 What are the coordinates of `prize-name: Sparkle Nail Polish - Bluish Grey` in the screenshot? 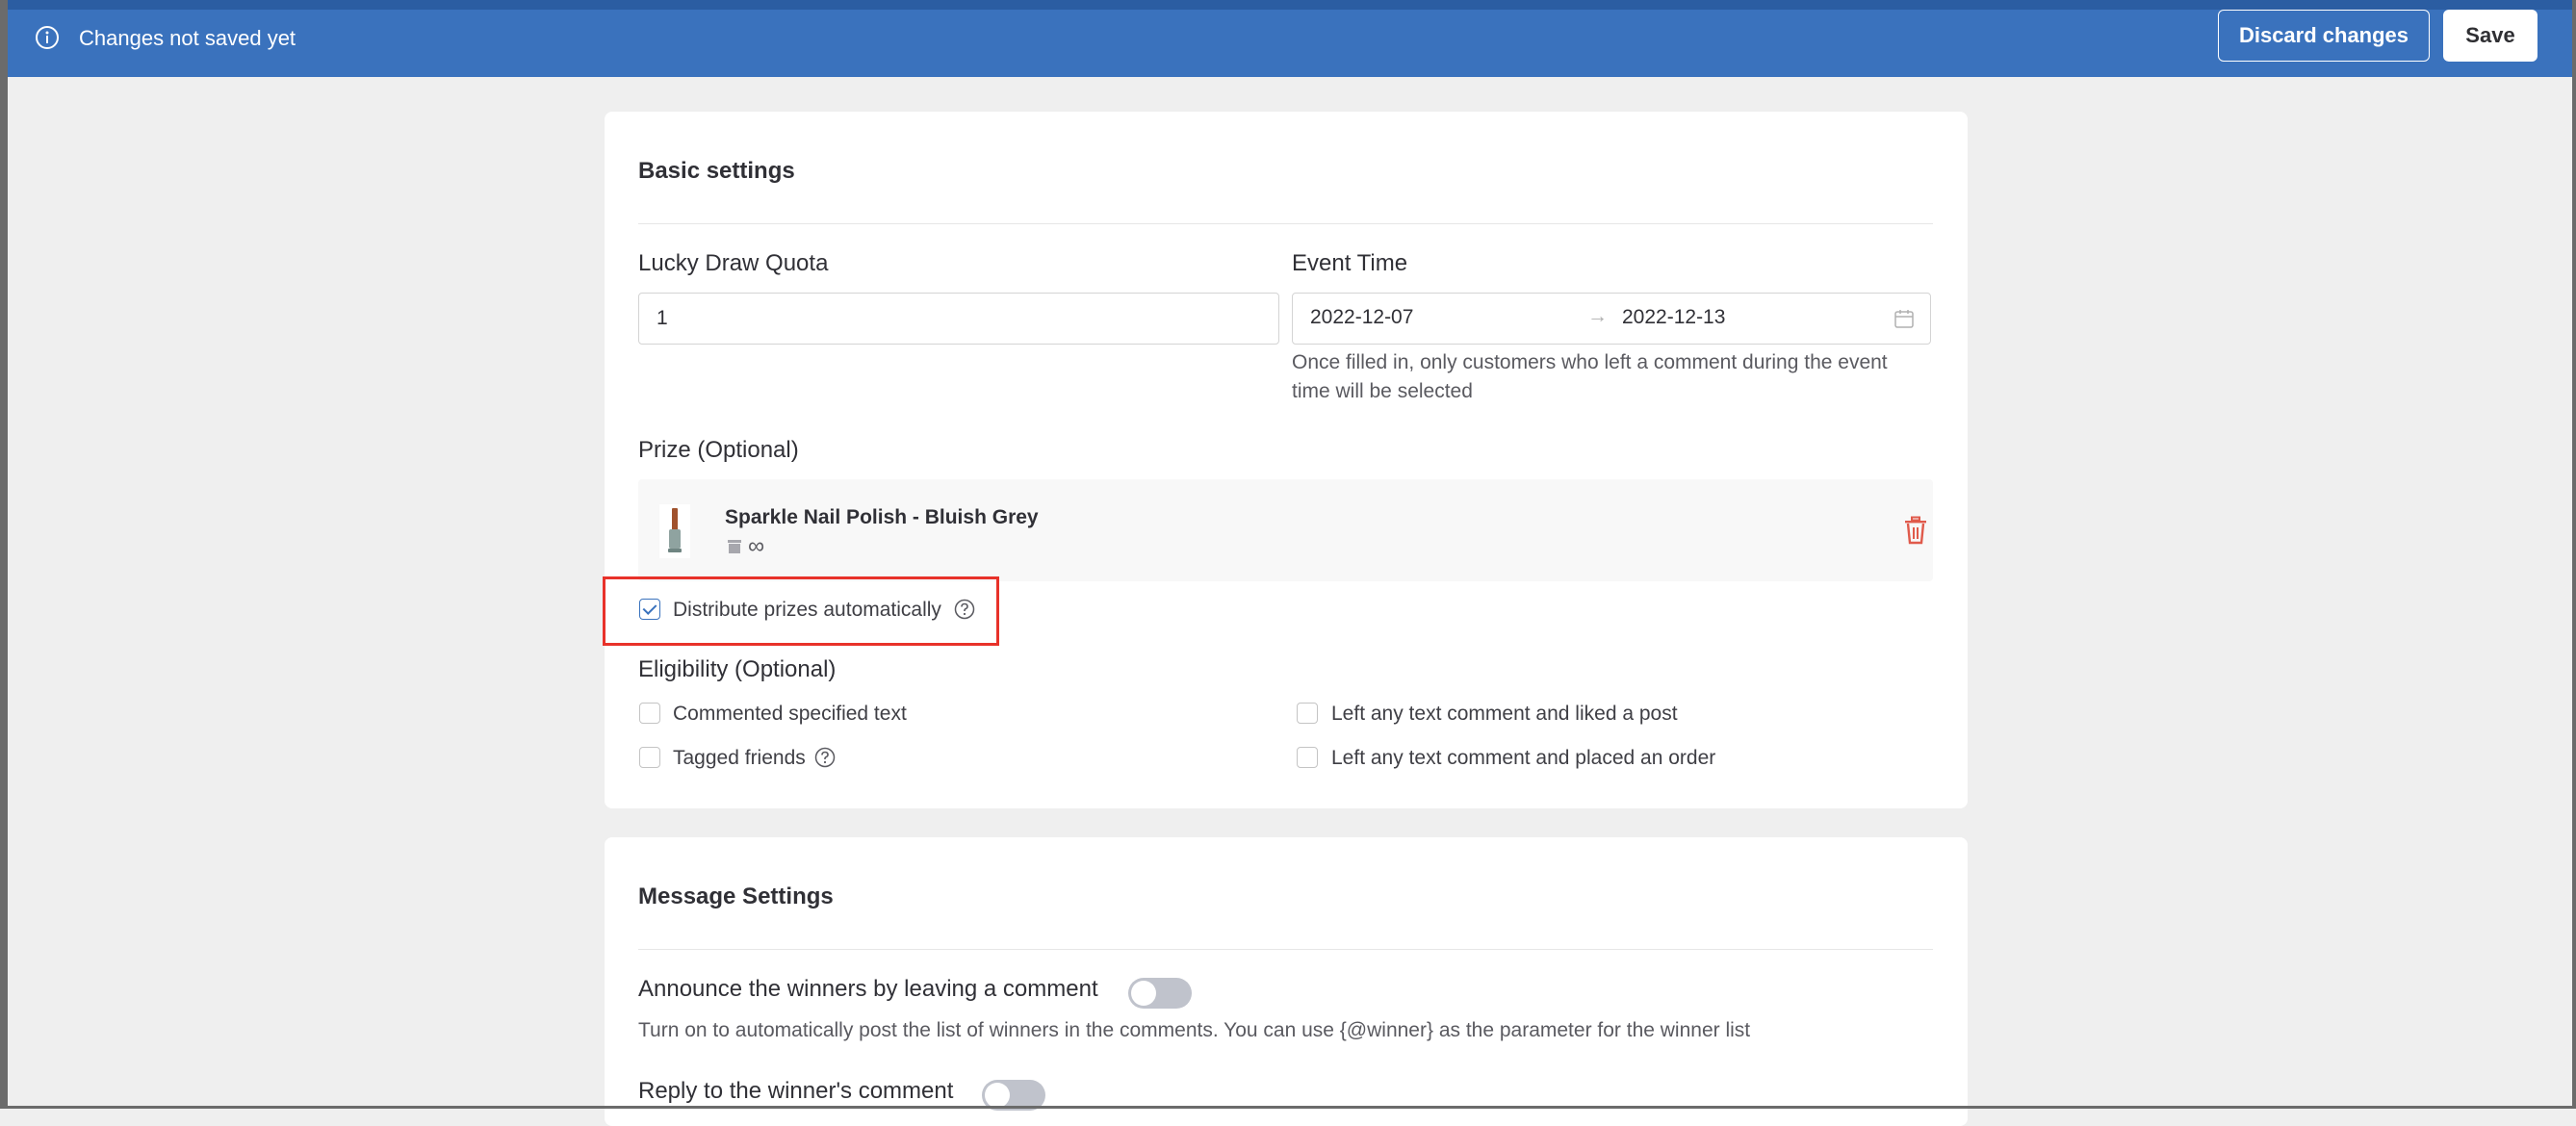 It's located at (882, 517).